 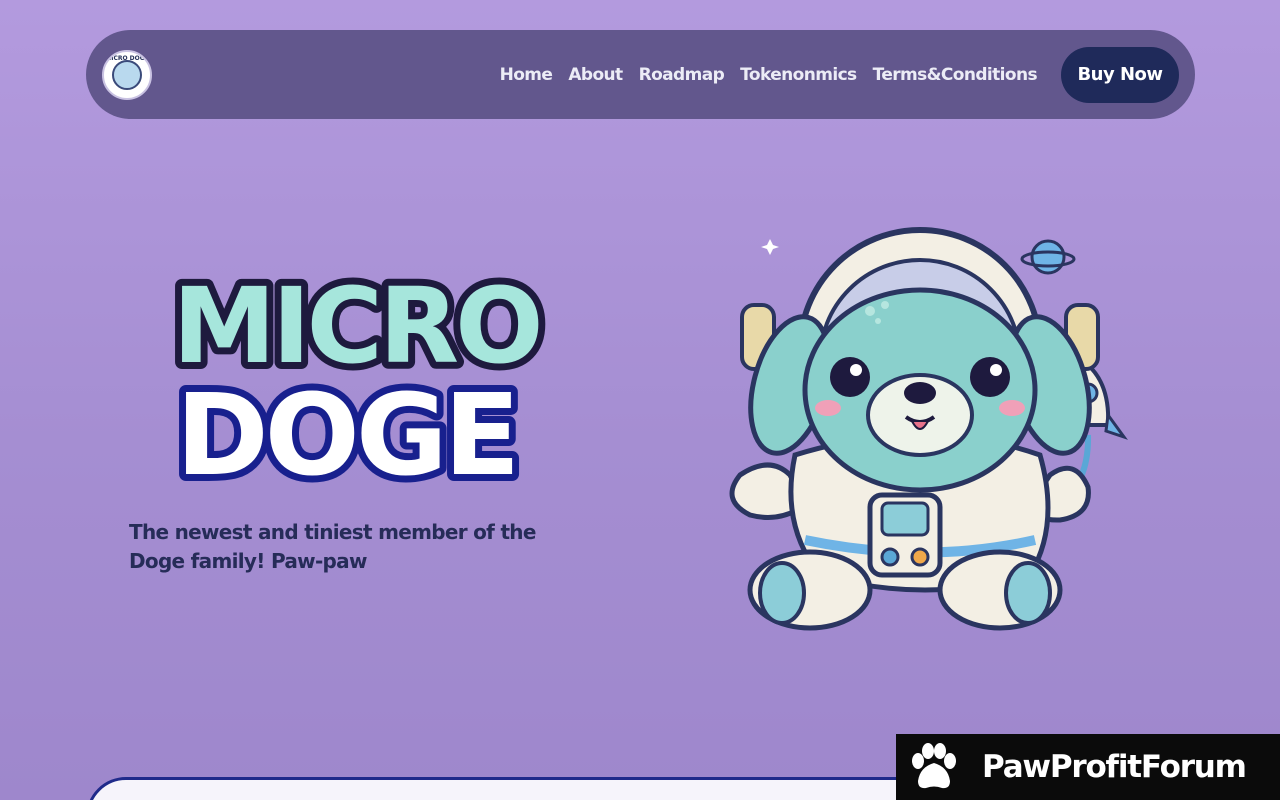 I want to click on title-line-micro: MICRO, so click(x=355, y=326).